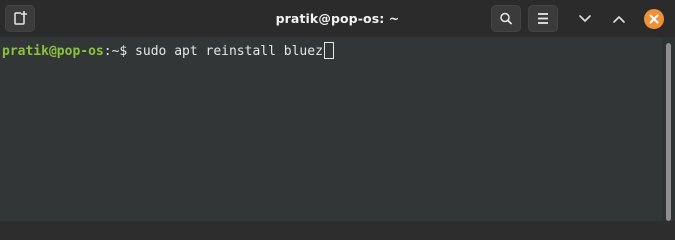 Image resolution: width=675 pixels, height=240 pixels. I want to click on search-button, so click(506, 18).